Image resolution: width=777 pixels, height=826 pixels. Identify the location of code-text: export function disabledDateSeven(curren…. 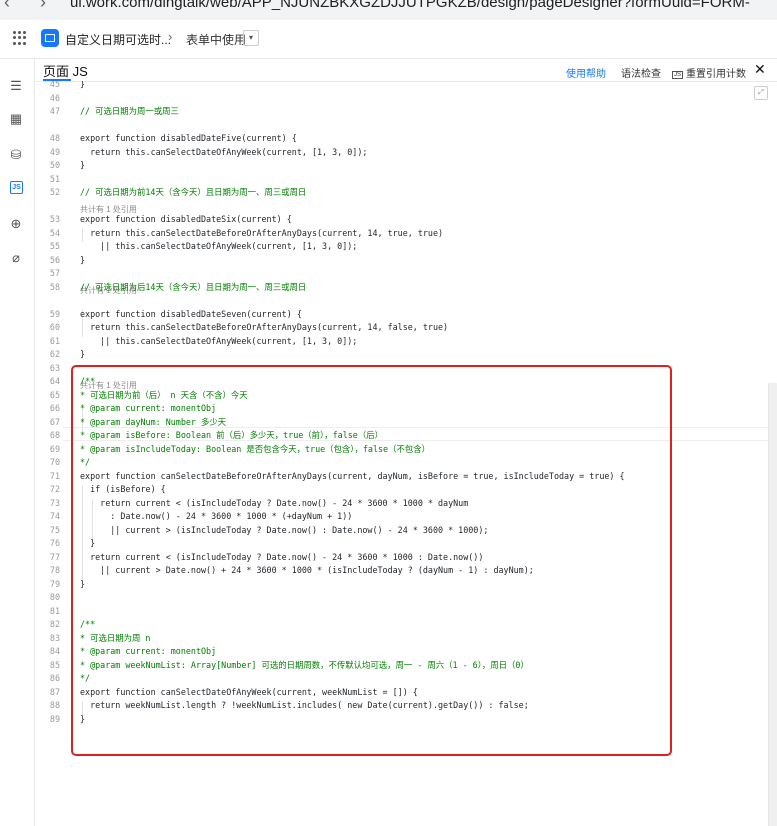
(191, 314).